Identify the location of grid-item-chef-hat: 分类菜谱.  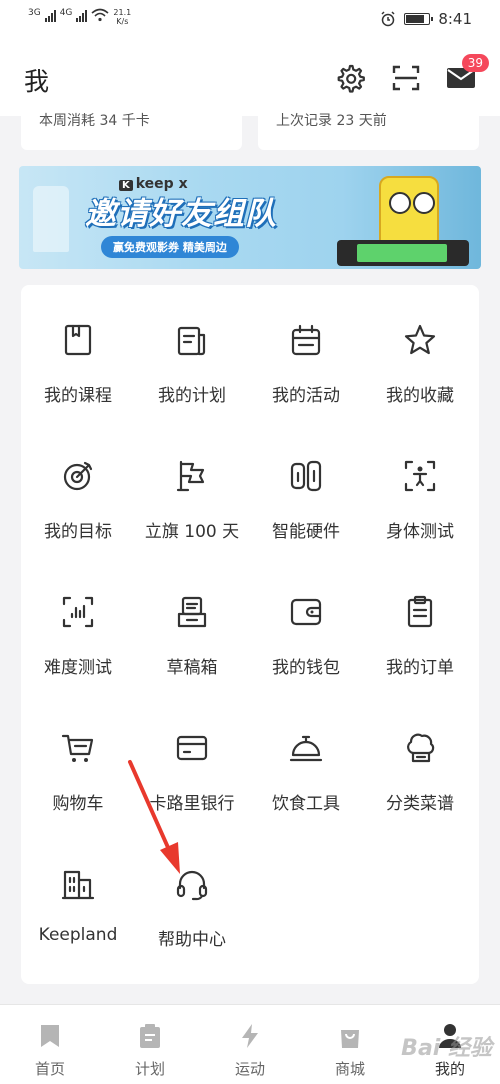
(420, 753).